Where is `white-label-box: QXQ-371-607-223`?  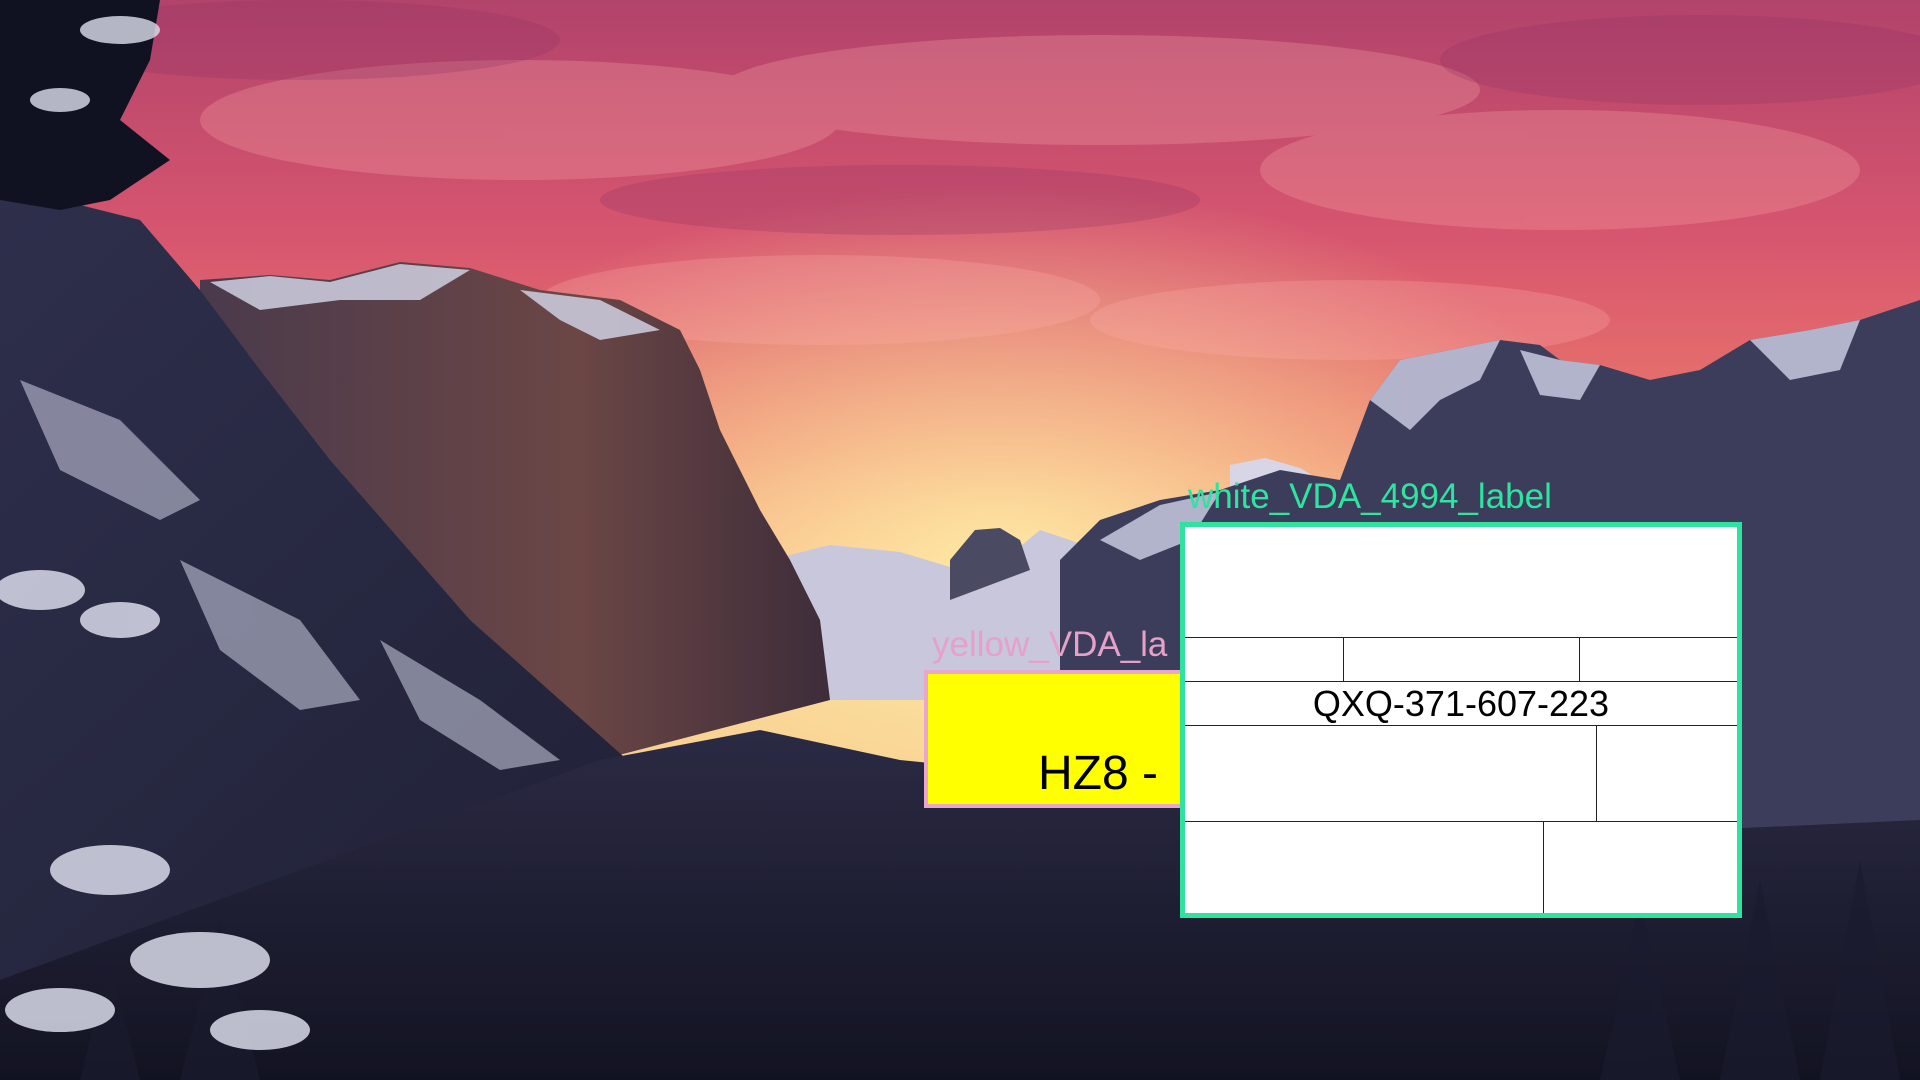
white-label-box: QXQ-371-607-223 is located at coordinates (1461, 720).